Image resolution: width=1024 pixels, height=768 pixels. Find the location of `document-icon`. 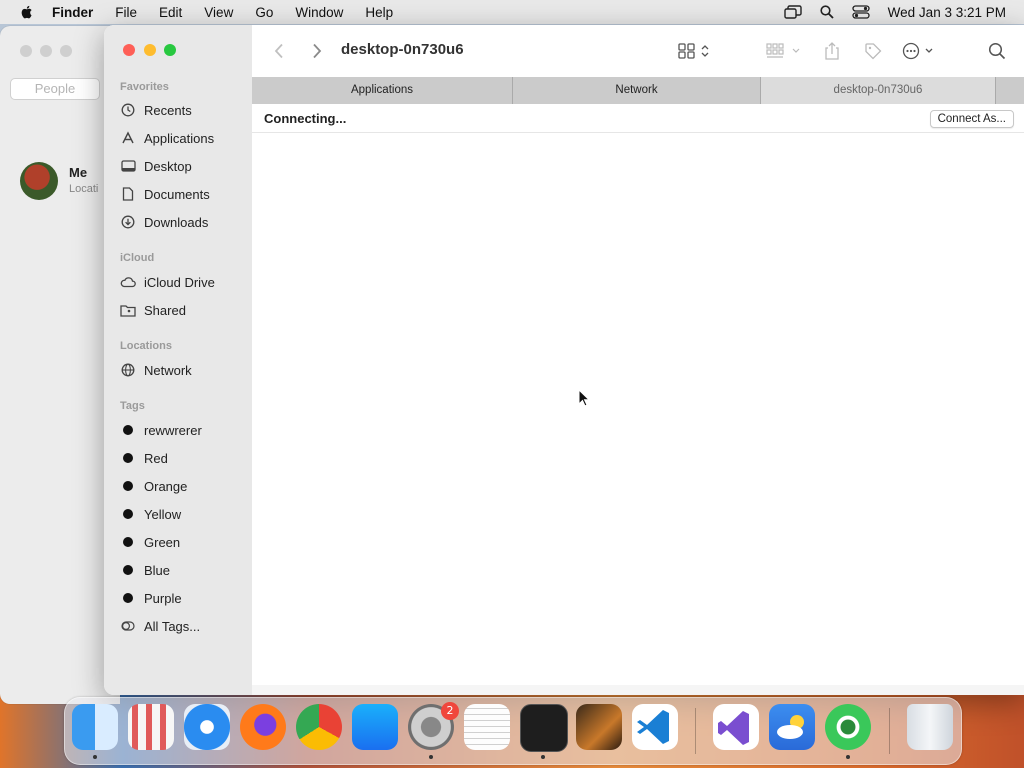

document-icon is located at coordinates (128, 194).